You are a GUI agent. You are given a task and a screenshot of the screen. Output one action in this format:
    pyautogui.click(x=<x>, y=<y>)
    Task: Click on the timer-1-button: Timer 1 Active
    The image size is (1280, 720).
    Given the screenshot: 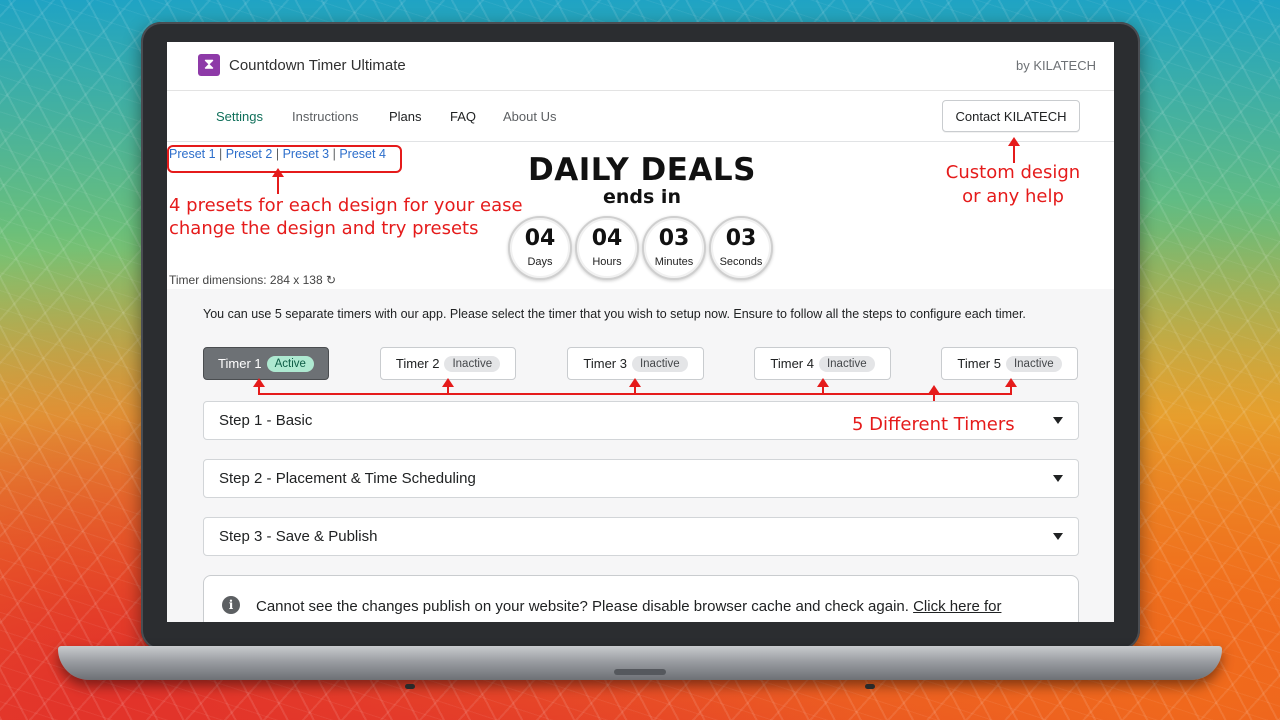 What is the action you would take?
    pyautogui.click(x=266, y=363)
    